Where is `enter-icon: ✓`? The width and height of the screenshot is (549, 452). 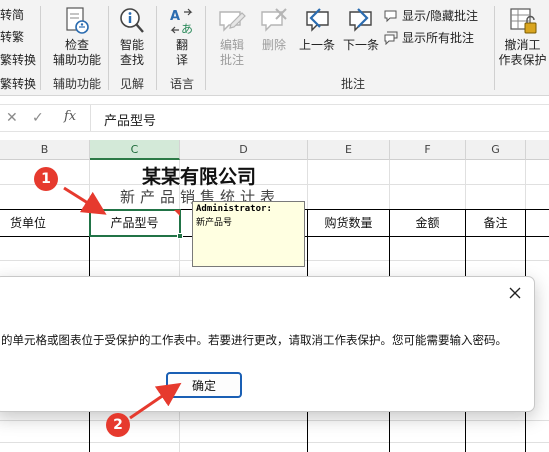
enter-icon: ✓ is located at coordinates (38, 118).